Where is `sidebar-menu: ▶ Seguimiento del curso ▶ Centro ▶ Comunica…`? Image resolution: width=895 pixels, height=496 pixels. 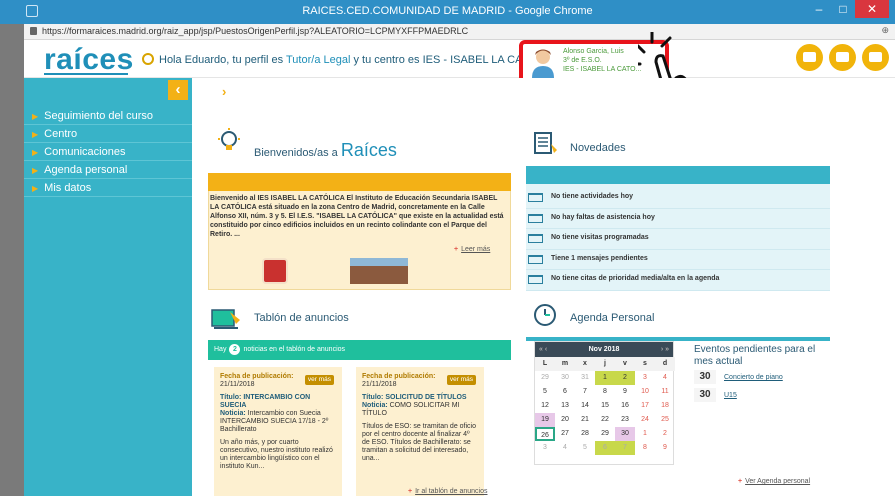
sidebar-menu: ▶ Seguimiento del curso ▶ Centro ▶ Comunica… is located at coordinates (108, 152).